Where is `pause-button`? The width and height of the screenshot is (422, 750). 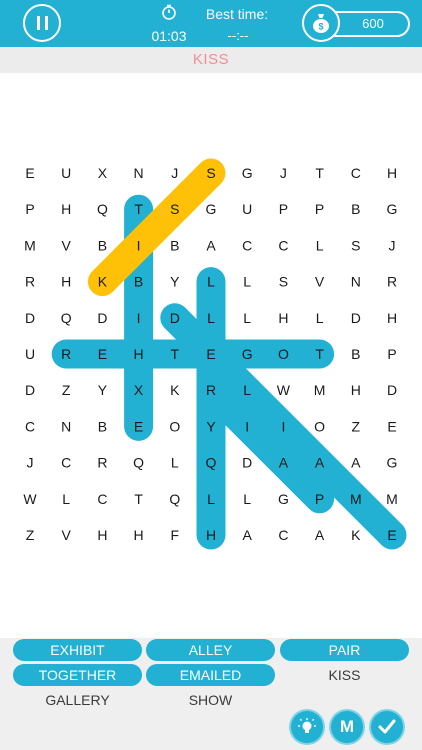
pause-button is located at coordinates (42, 23).